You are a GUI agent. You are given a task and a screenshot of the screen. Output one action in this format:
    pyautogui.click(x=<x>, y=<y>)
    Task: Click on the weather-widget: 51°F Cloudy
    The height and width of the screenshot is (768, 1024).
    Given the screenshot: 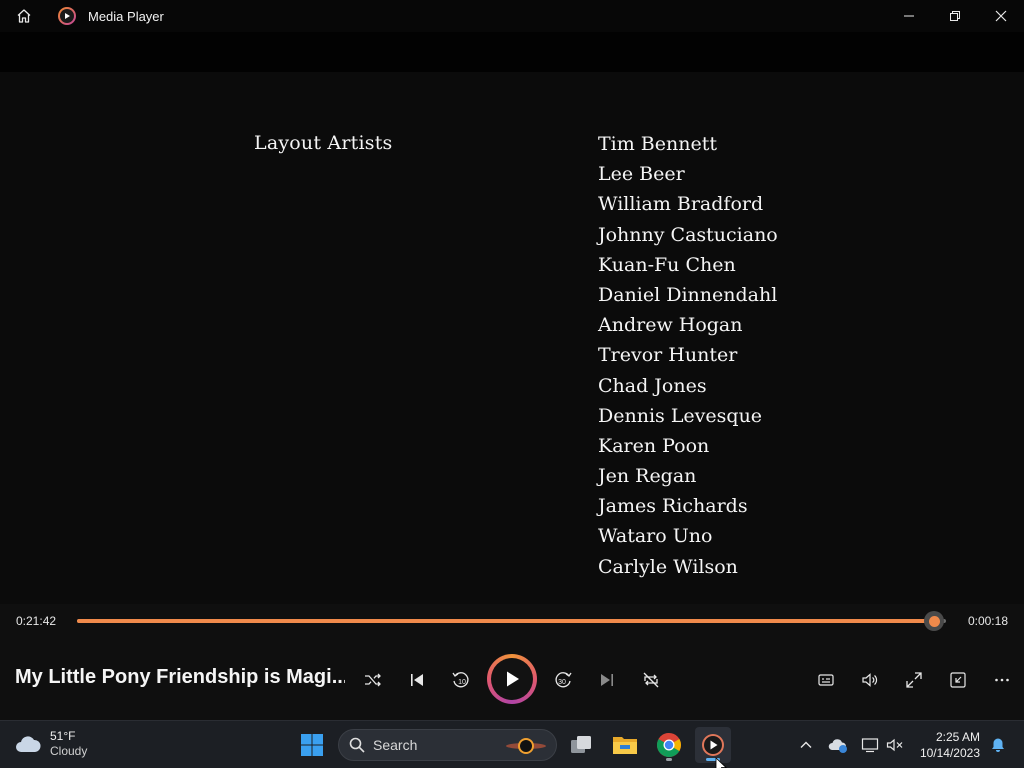 What is the action you would take?
    pyautogui.click(x=50, y=744)
    